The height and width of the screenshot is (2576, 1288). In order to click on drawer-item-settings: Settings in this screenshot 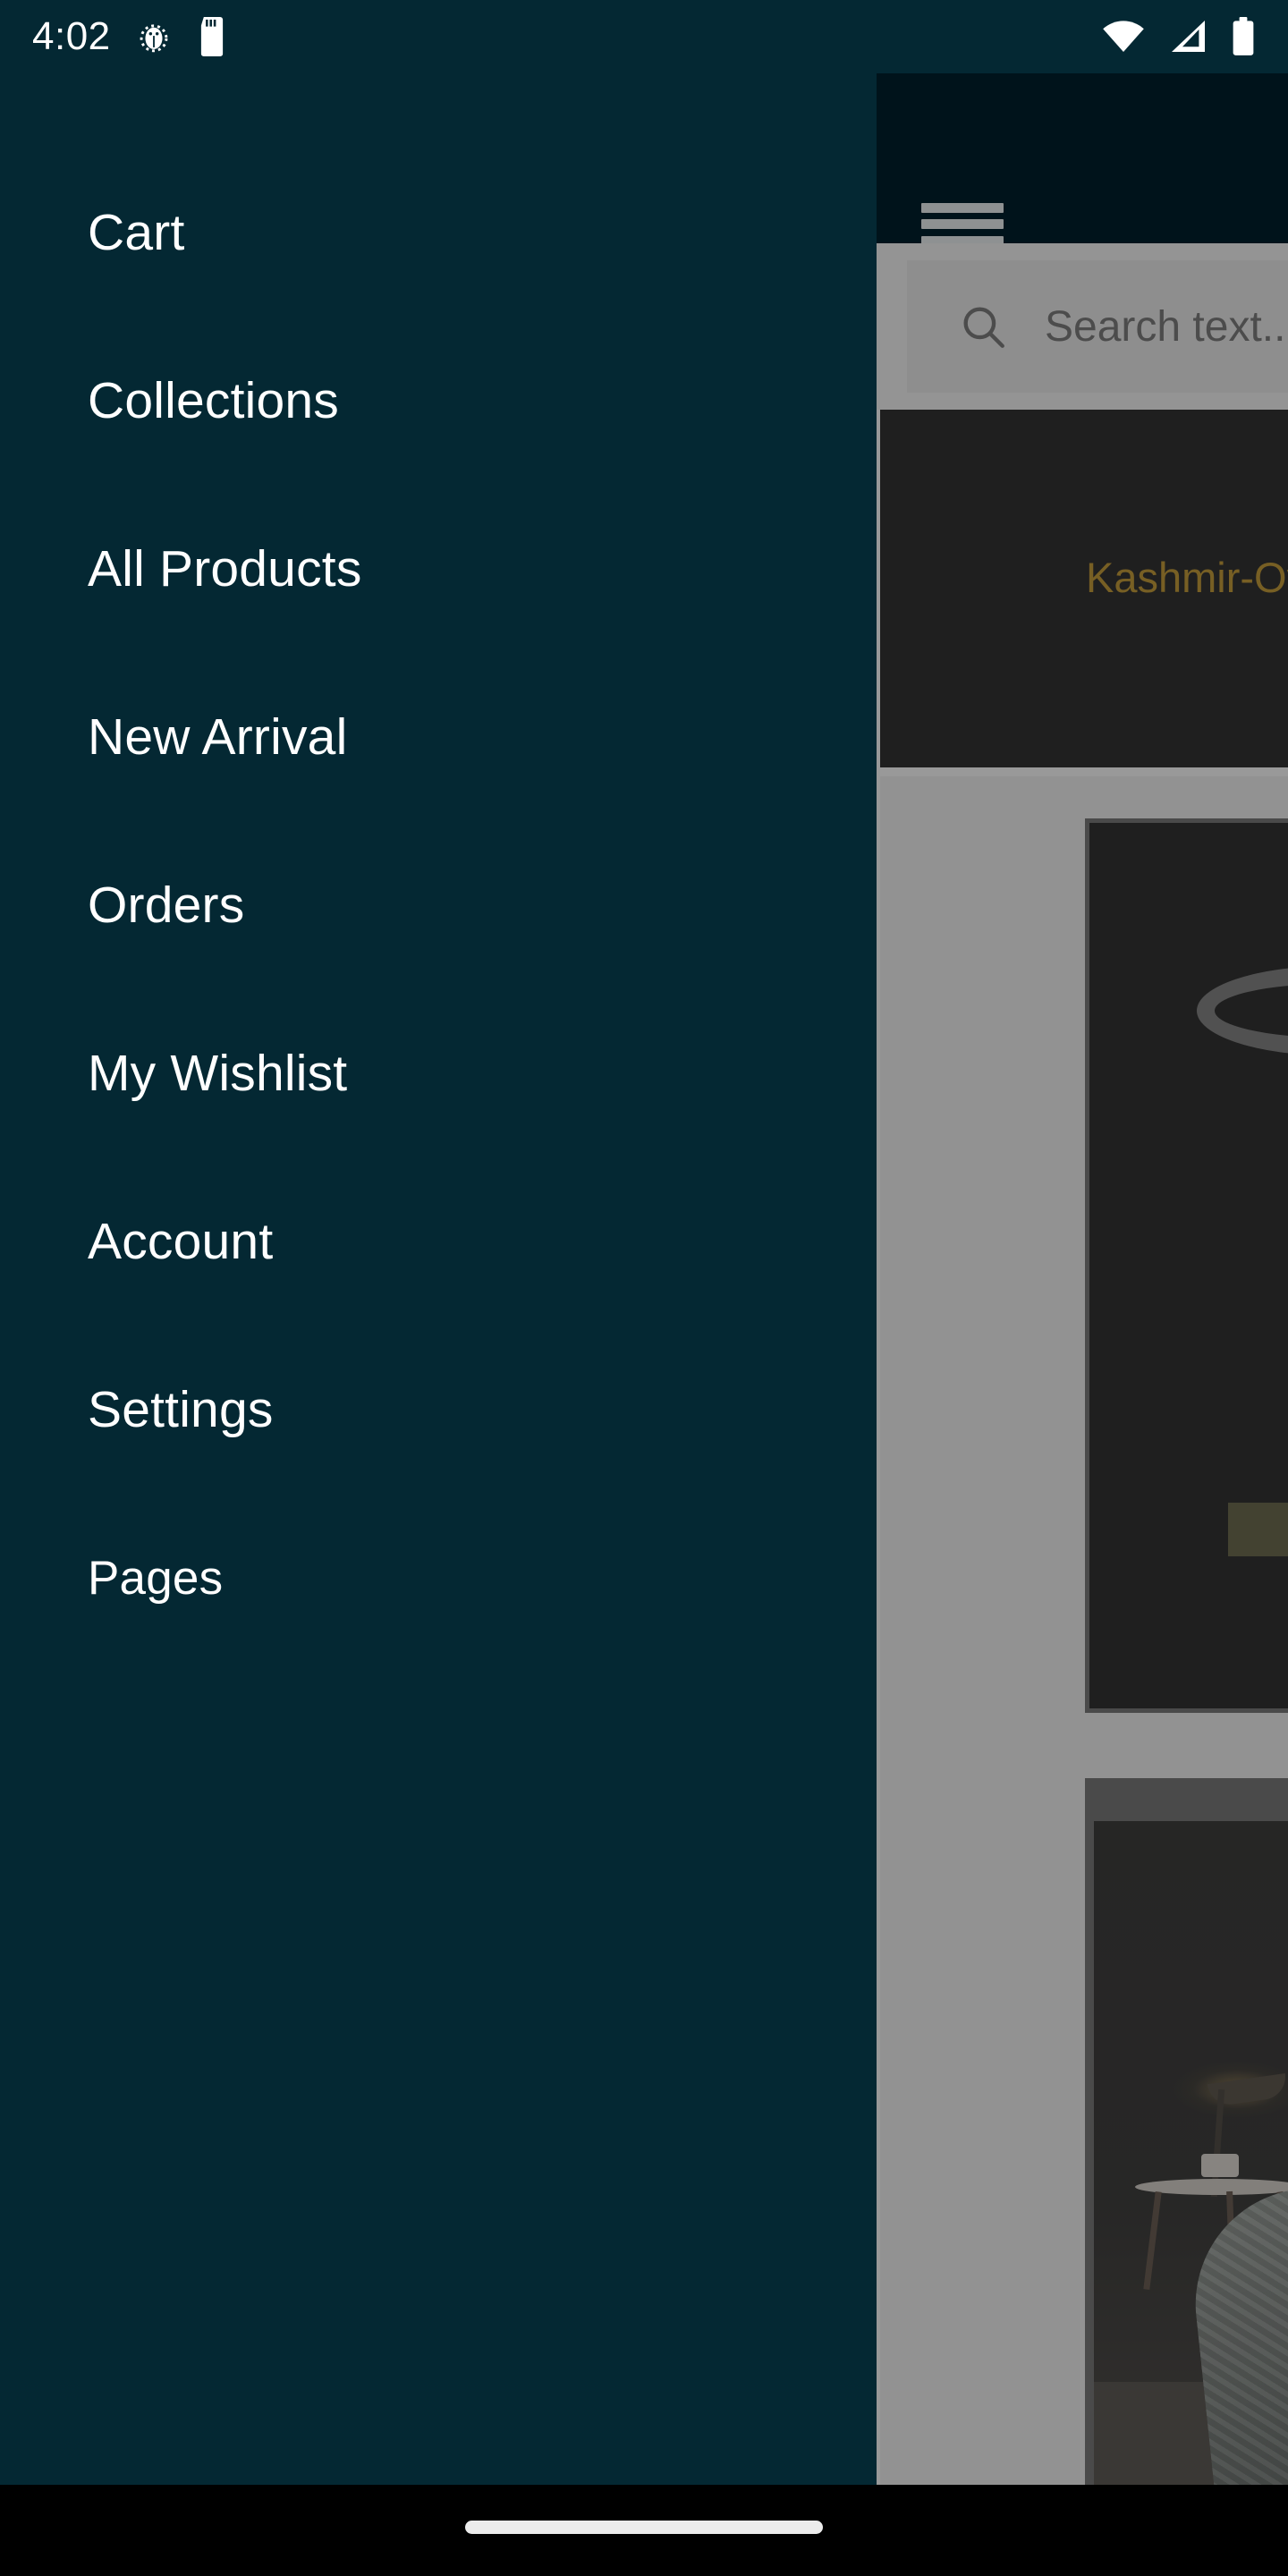, I will do `click(438, 1410)`.